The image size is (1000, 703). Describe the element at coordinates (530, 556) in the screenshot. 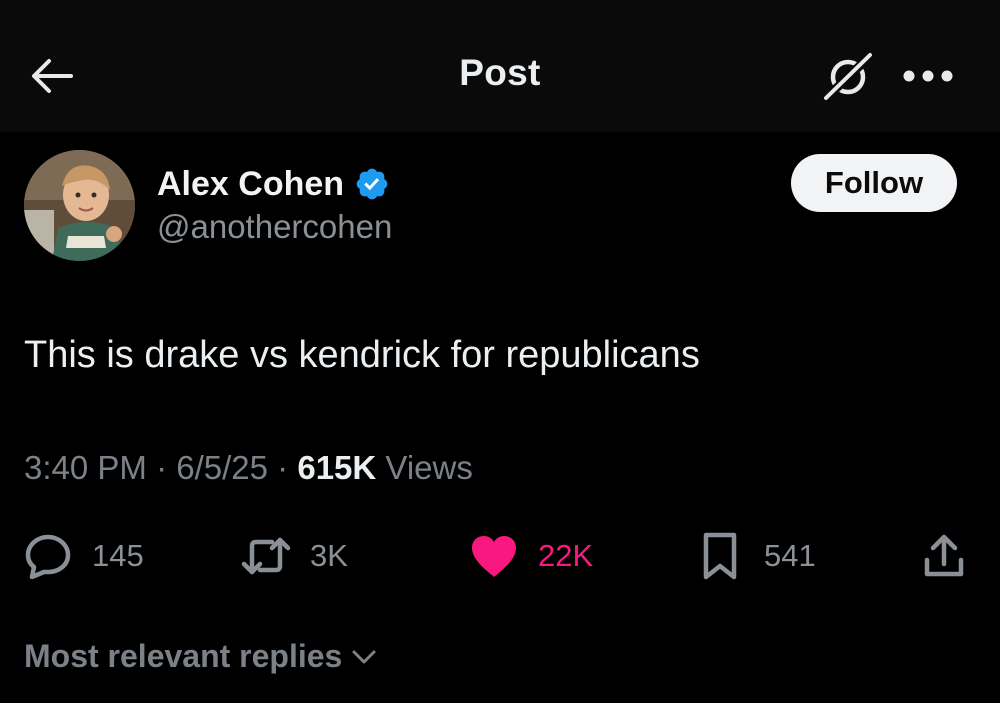

I see `like-button: 22K` at that location.